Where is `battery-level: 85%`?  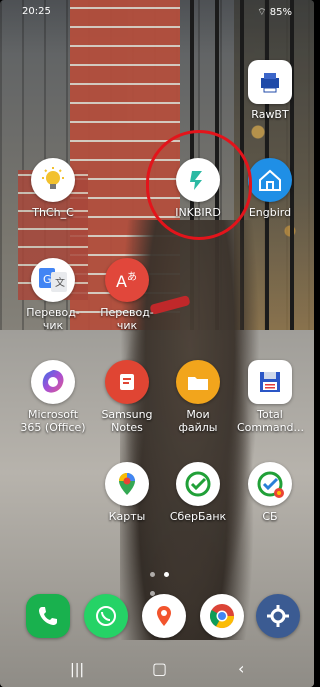 battery-level: 85% is located at coordinates (280, 12).